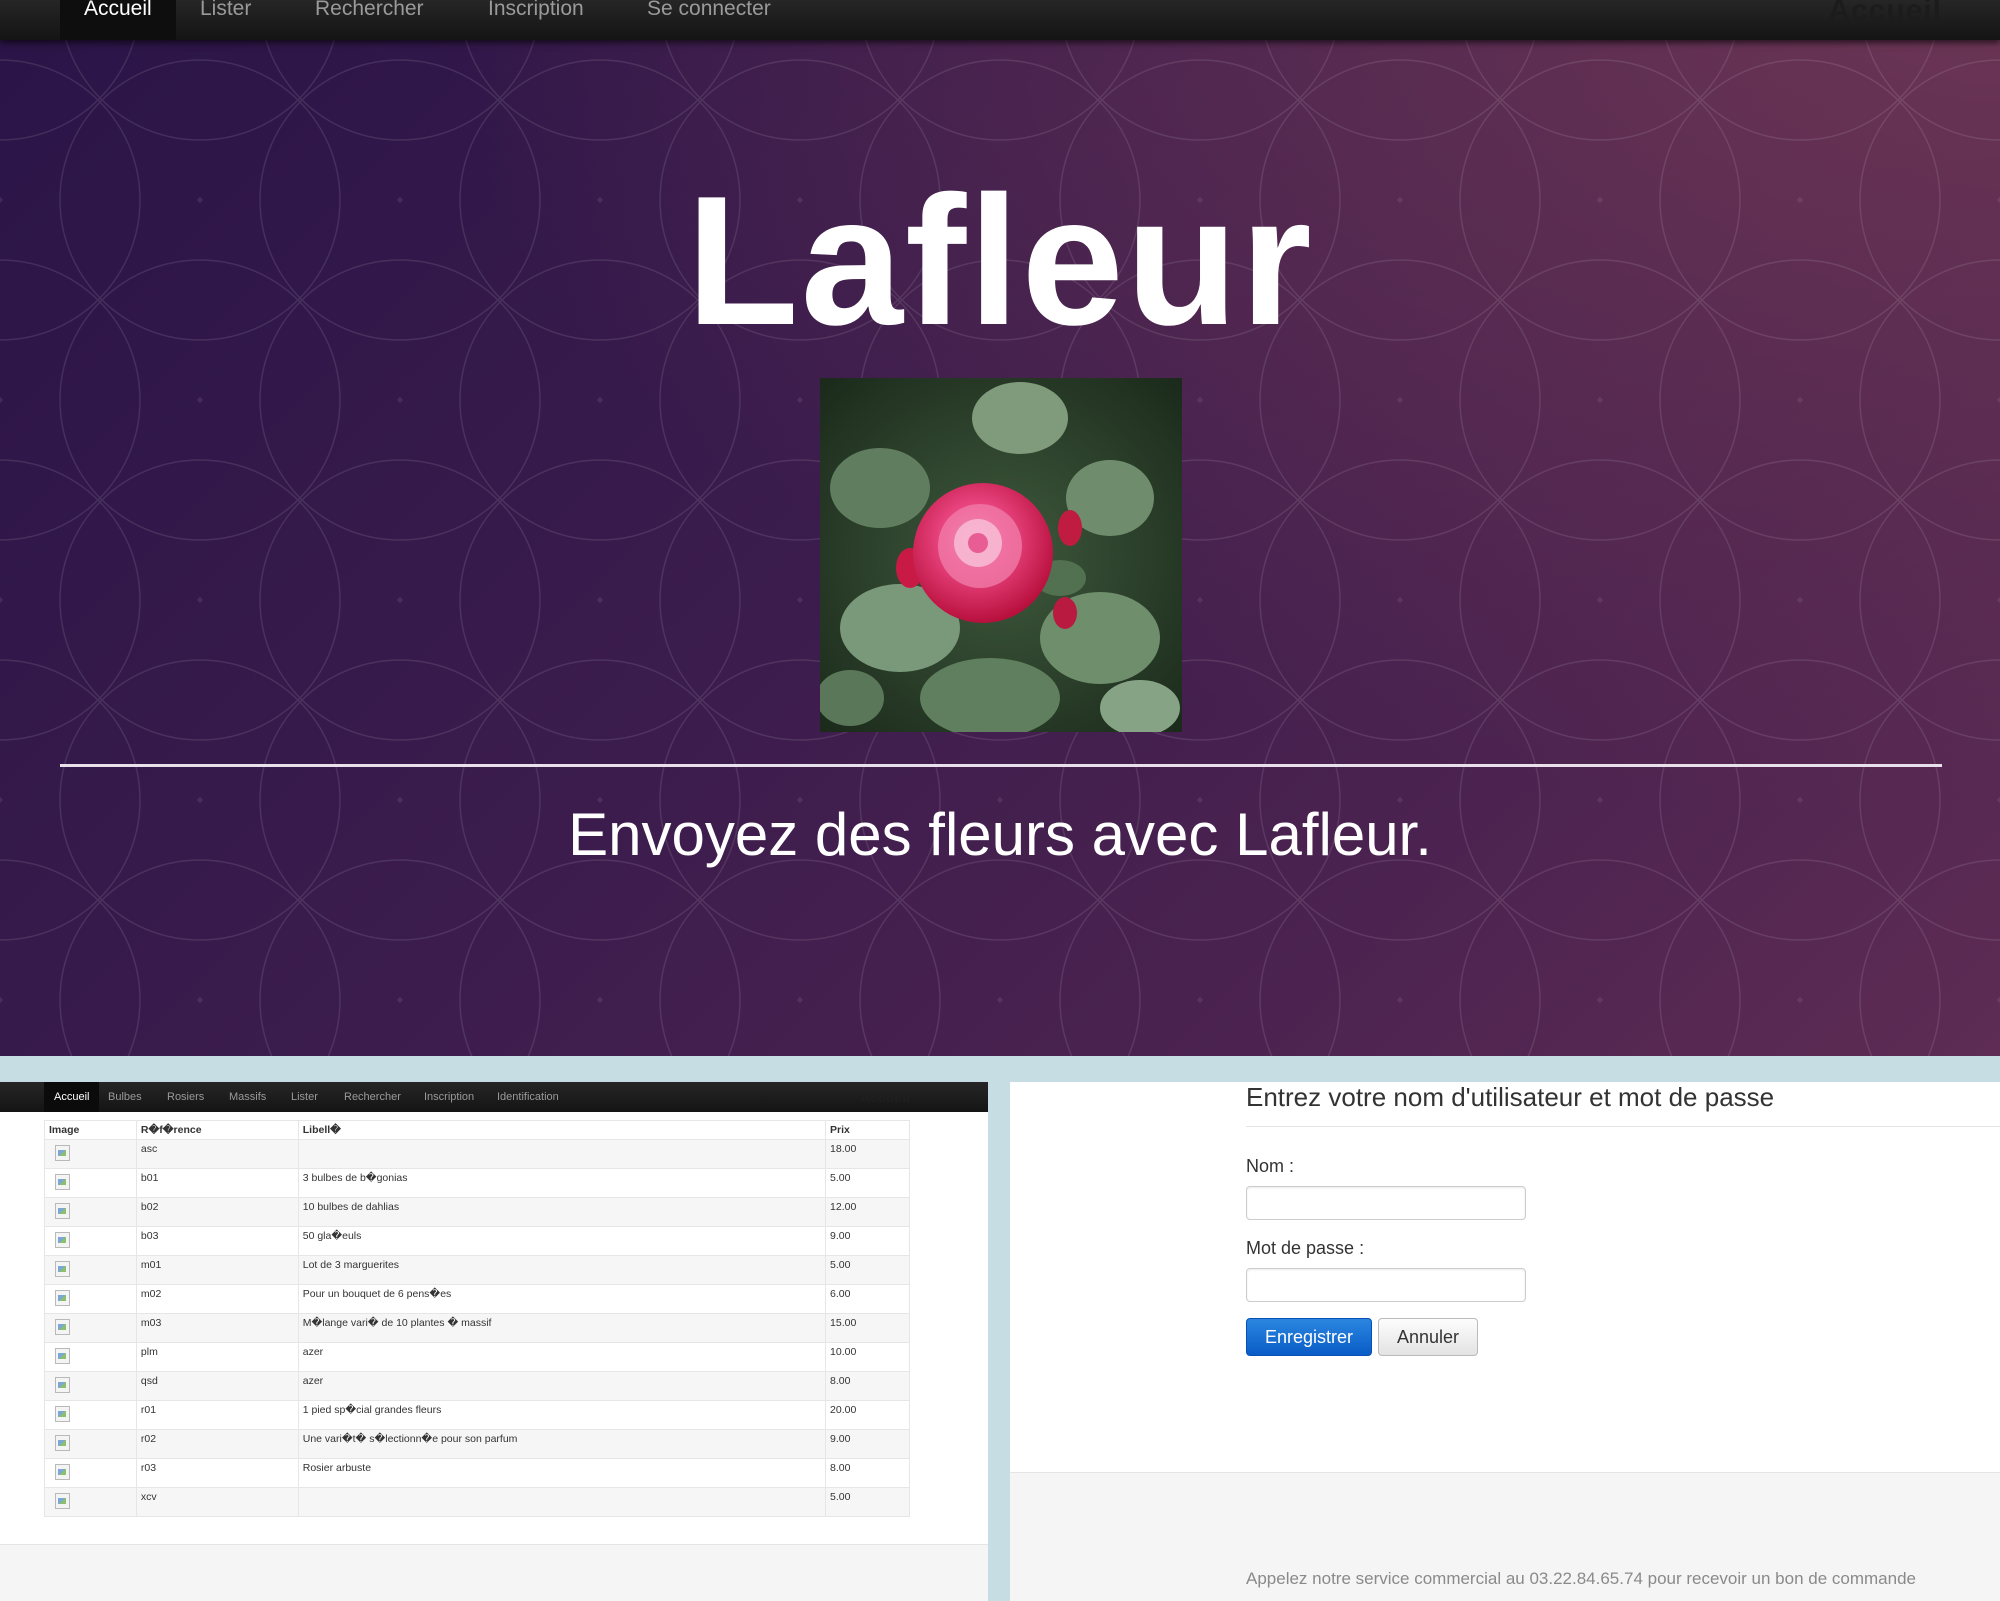 The image size is (2000, 1601). I want to click on label-cell: 50 gla�euls, so click(562, 1241).